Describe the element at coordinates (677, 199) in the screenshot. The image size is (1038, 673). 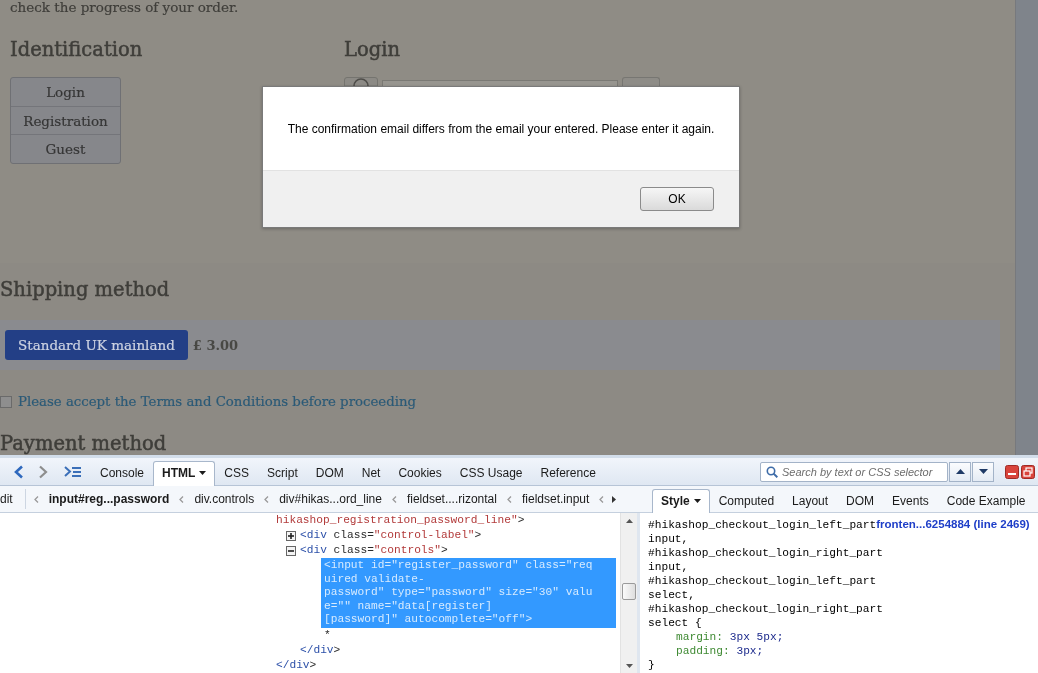
I see `dialog-button: OK` at that location.